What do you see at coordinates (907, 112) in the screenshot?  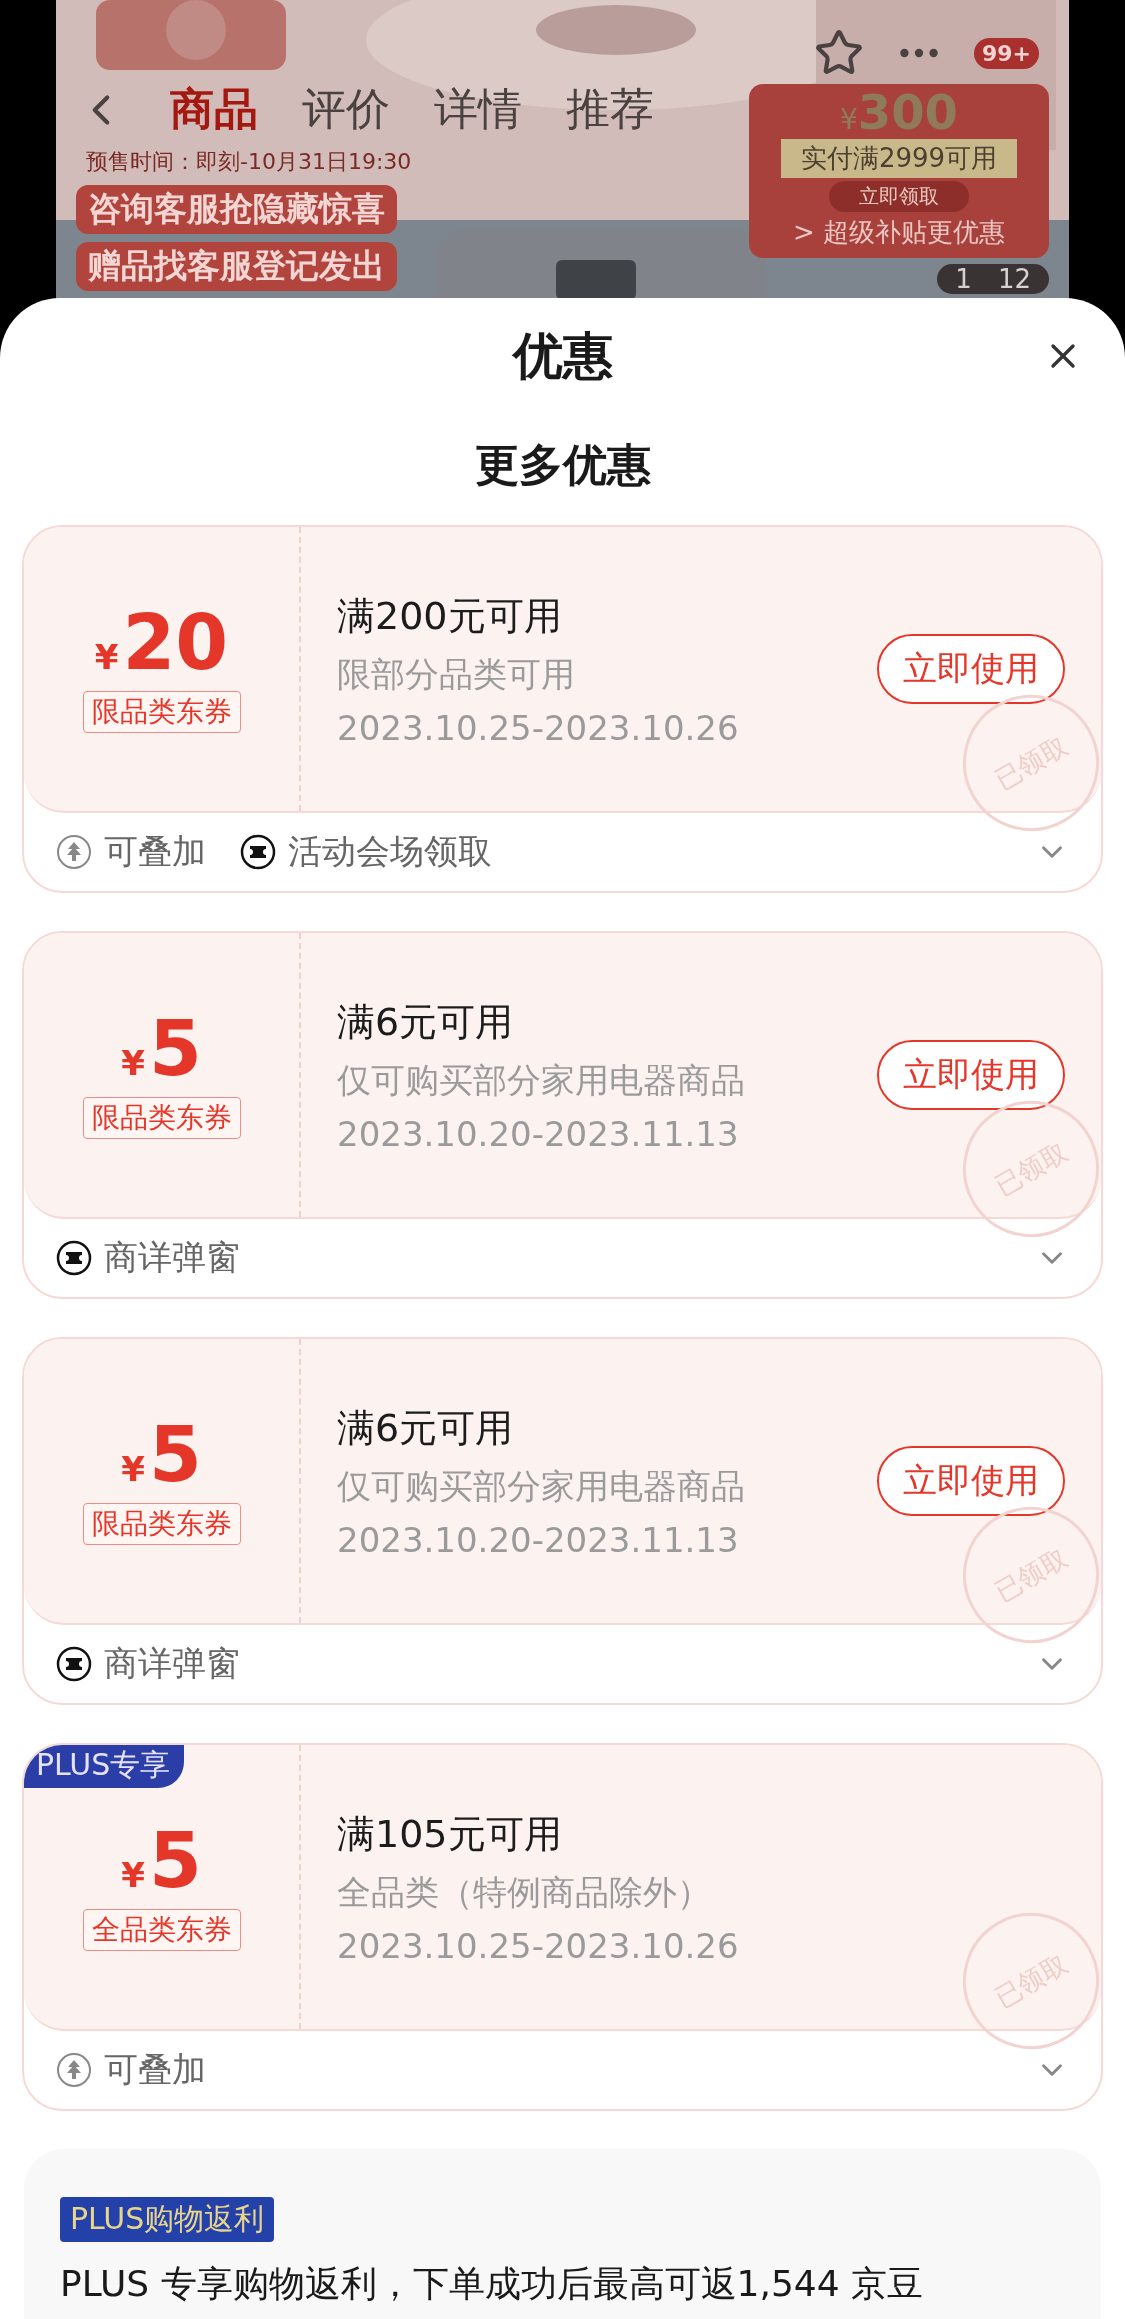 I see `promo-amount: 300` at bounding box center [907, 112].